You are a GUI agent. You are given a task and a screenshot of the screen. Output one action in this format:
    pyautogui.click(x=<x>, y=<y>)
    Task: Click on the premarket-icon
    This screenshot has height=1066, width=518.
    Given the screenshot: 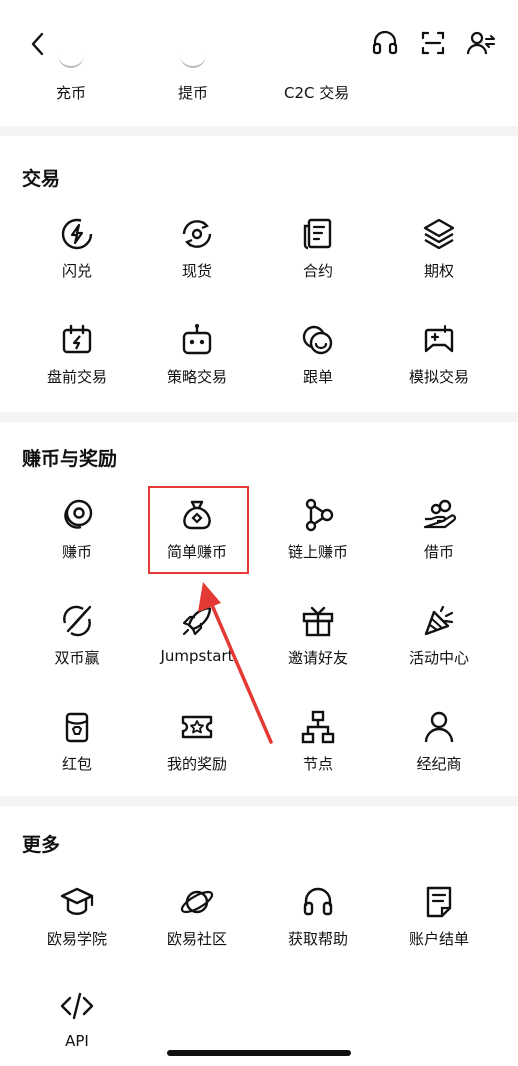 What is the action you would take?
    pyautogui.click(x=77, y=339)
    